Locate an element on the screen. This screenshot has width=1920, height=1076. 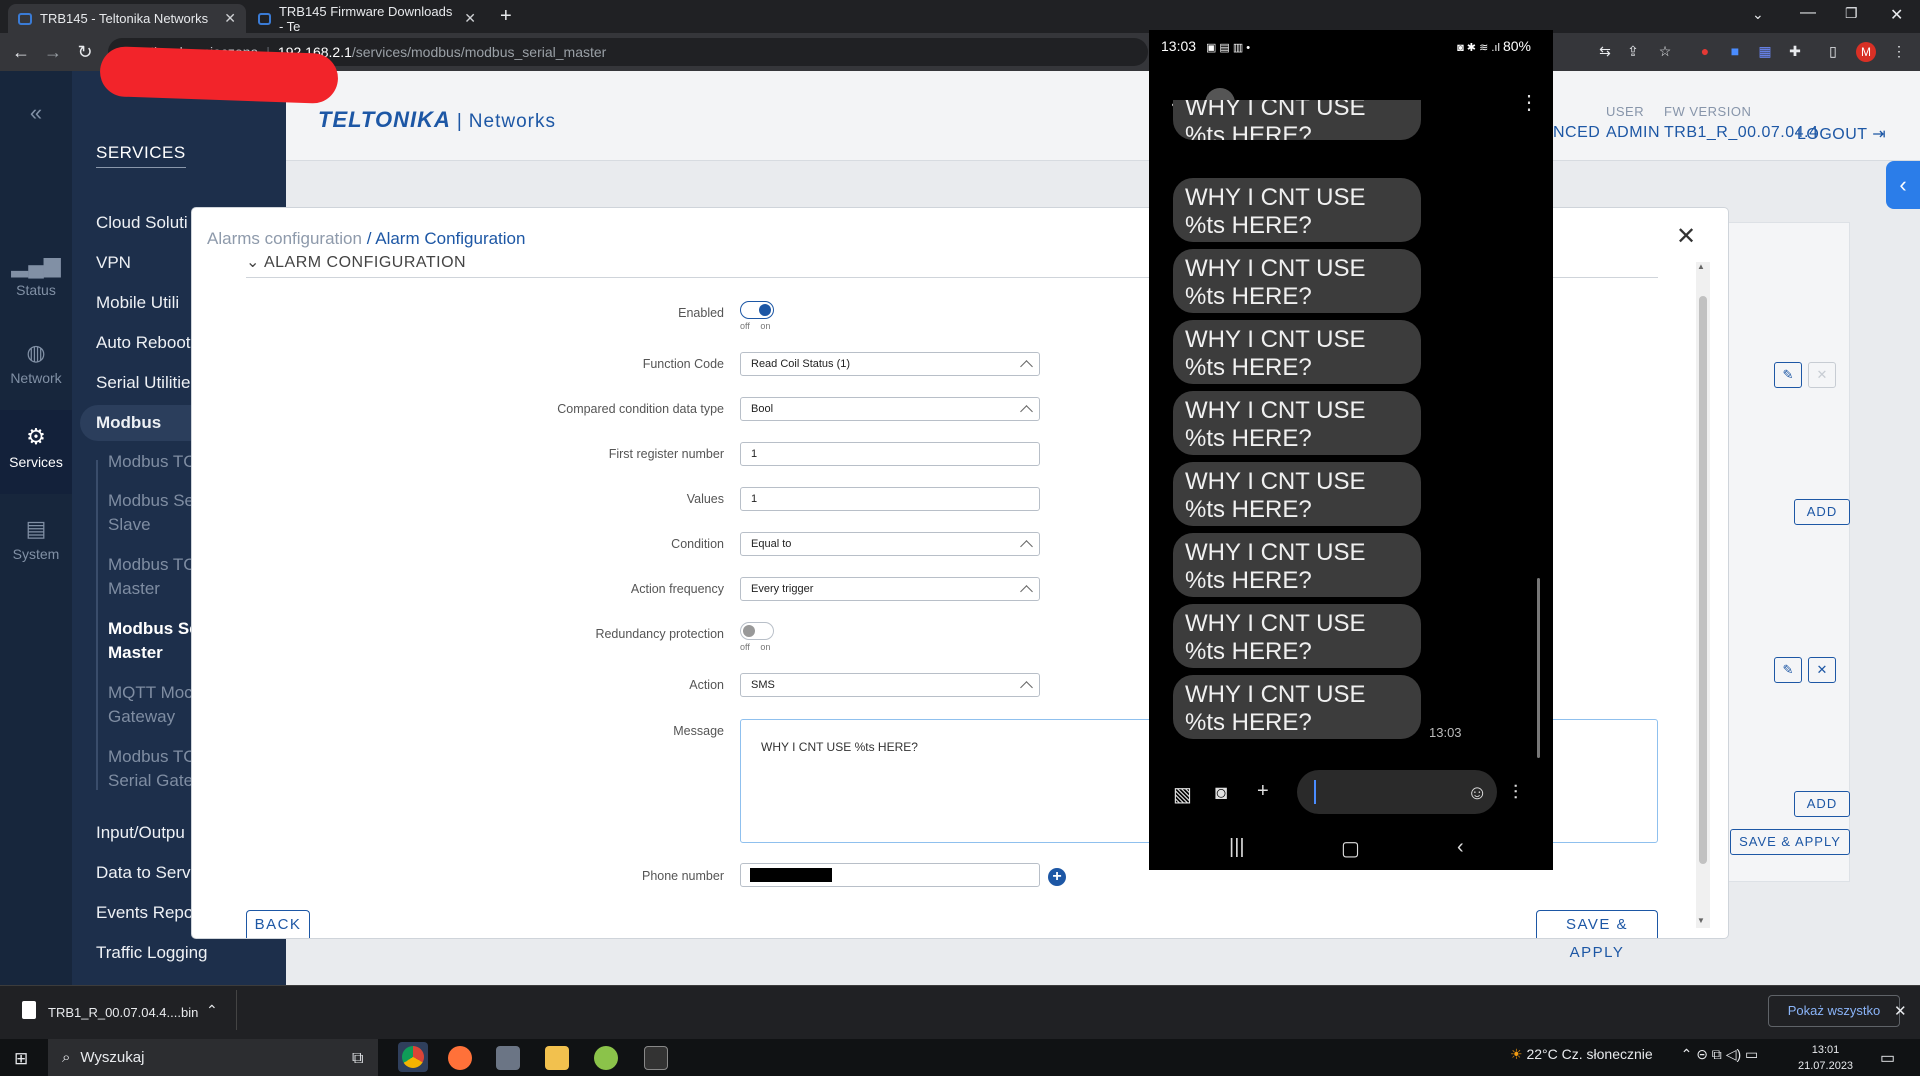
enabled-toggle is located at coordinates (757, 310).